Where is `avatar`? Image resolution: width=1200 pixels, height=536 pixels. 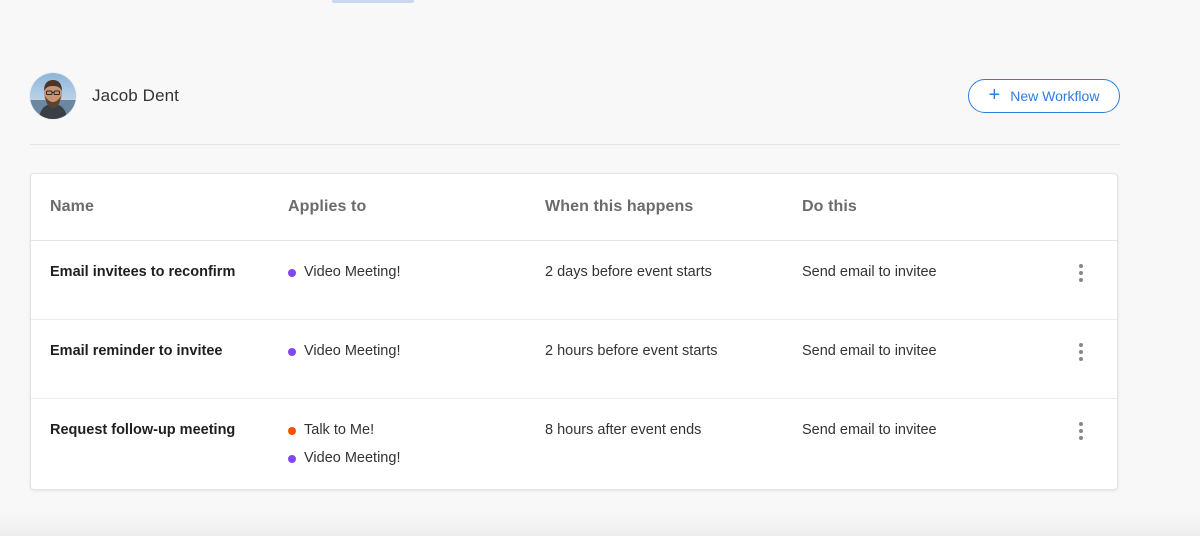
avatar is located at coordinates (53, 96).